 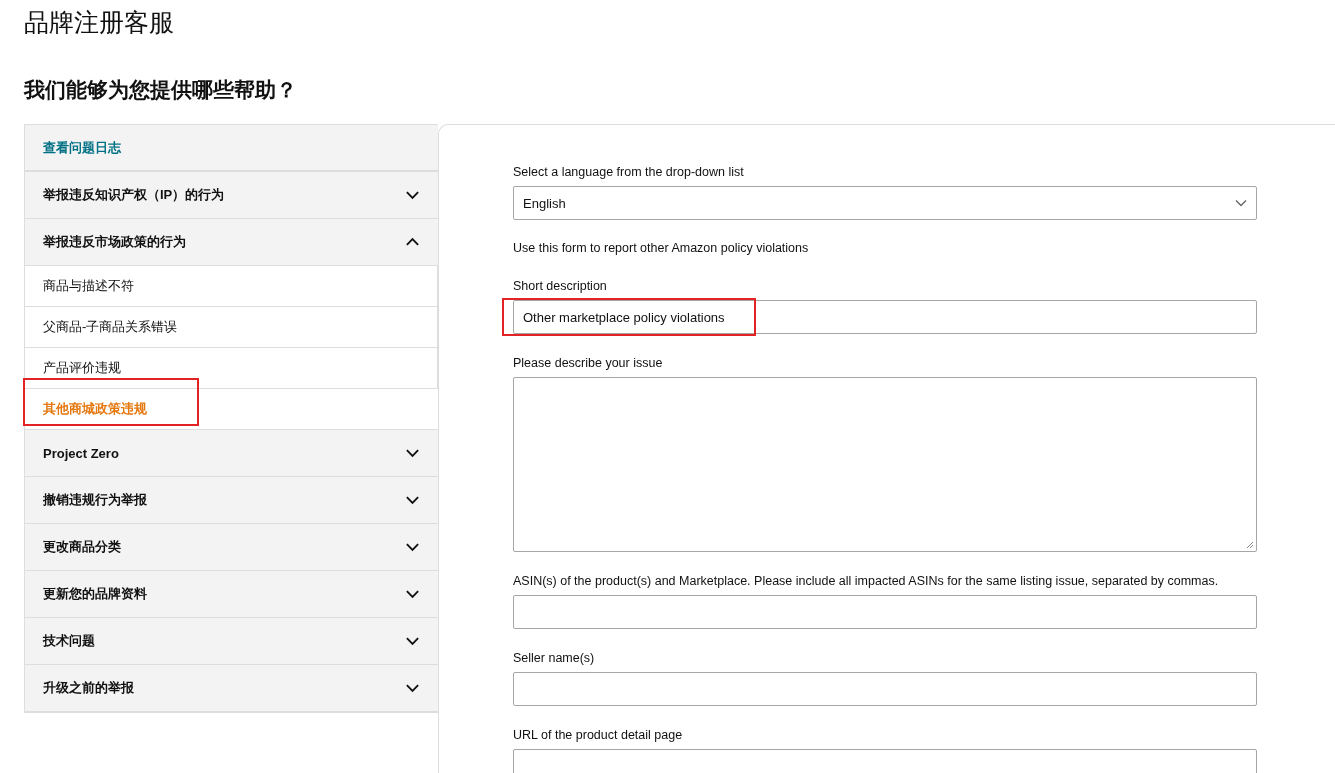 I want to click on field-label: Please describe your issue, so click(x=588, y=363).